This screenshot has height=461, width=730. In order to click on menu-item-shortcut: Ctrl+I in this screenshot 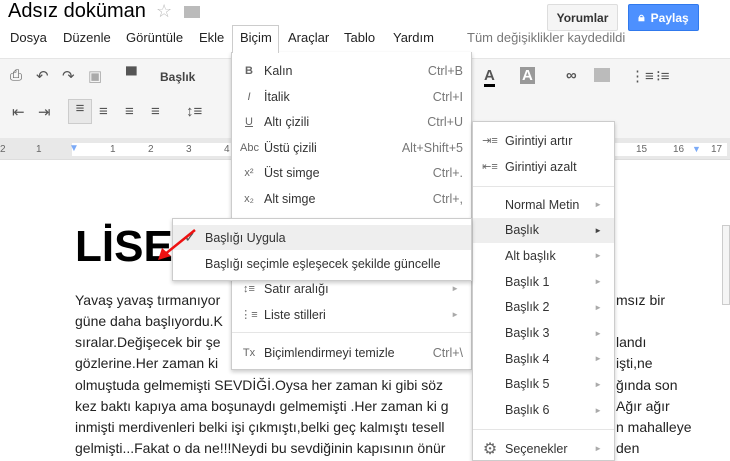, I will do `click(447, 96)`.